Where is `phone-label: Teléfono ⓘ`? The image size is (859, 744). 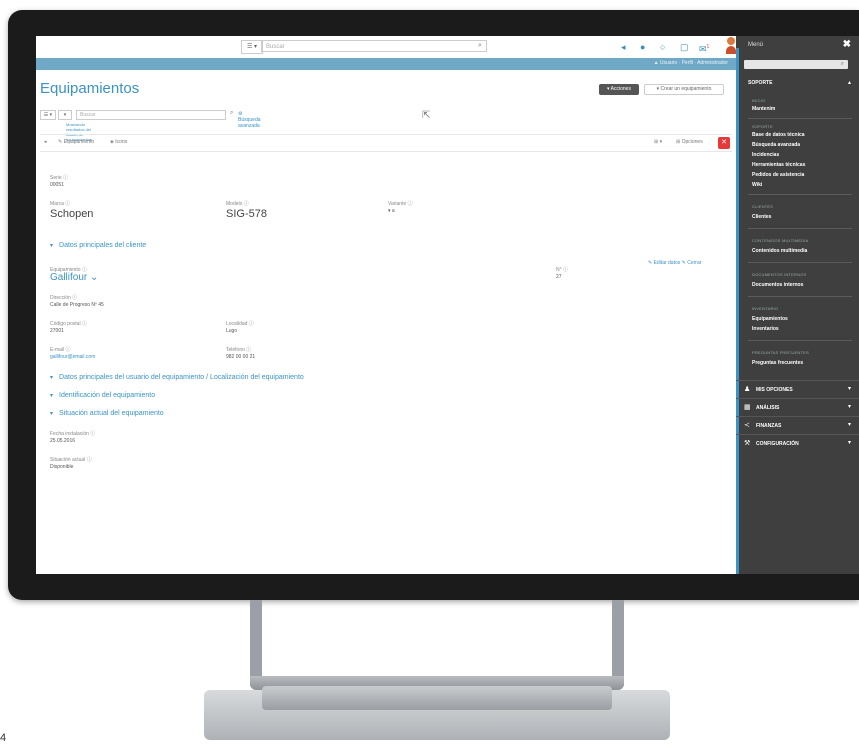 phone-label: Teléfono ⓘ is located at coordinates (239, 350).